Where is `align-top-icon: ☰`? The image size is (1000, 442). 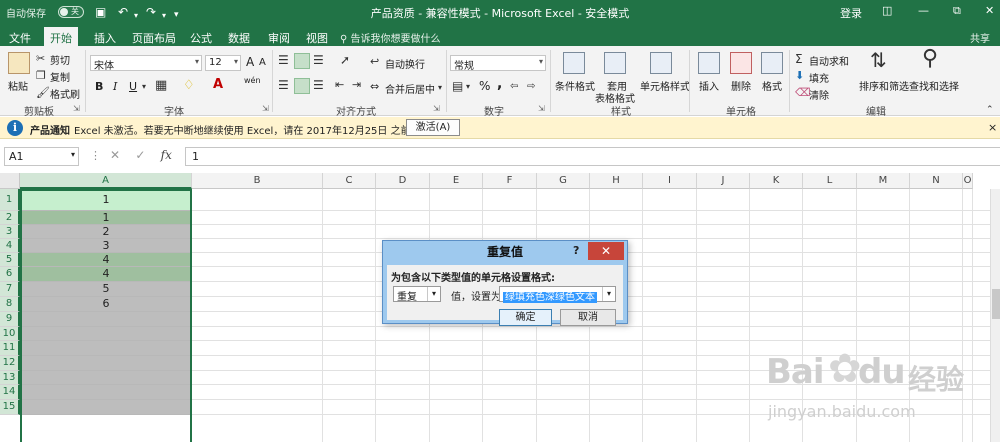 align-top-icon: ☰ is located at coordinates (283, 60).